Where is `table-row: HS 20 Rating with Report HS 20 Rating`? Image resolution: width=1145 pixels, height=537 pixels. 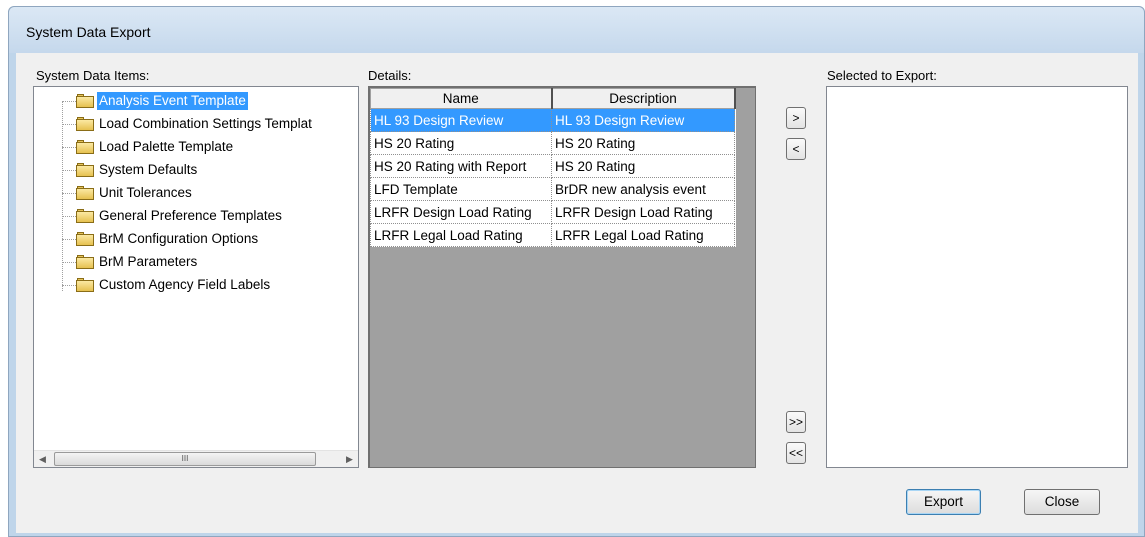
table-row: HS 20 Rating with Report HS 20 Rating is located at coordinates (552, 166).